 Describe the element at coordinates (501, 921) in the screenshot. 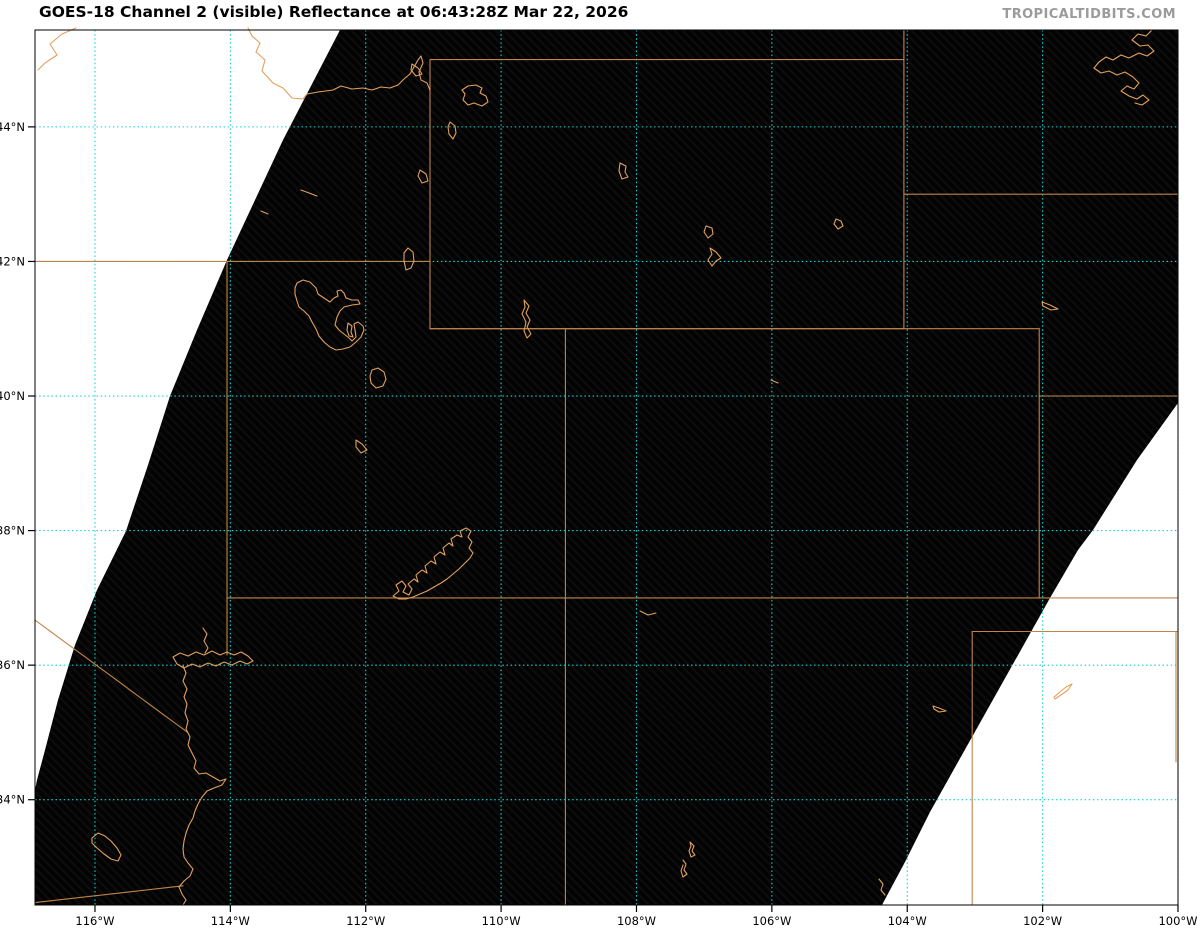

I see `x-tick-label: 110°W` at that location.